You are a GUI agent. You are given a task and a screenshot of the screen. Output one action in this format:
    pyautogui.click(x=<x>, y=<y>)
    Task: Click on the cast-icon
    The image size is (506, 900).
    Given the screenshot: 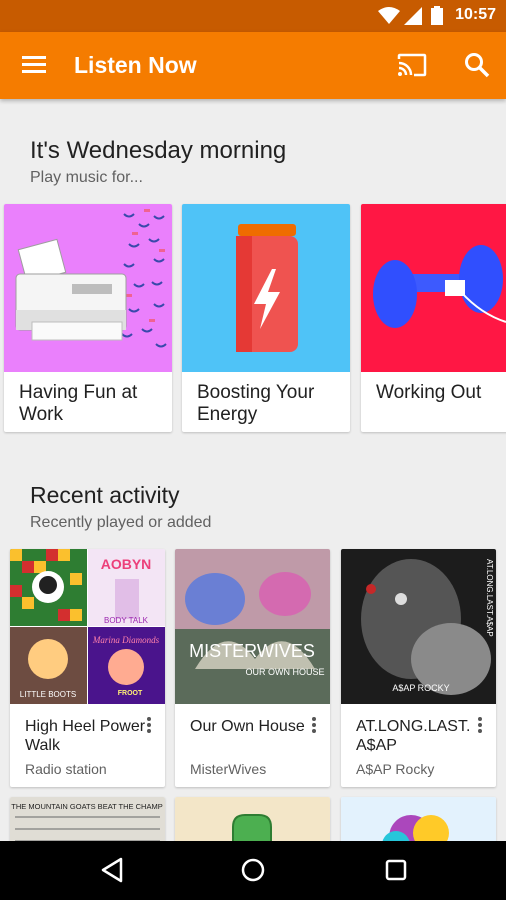 What is the action you would take?
    pyautogui.click(x=412, y=65)
    